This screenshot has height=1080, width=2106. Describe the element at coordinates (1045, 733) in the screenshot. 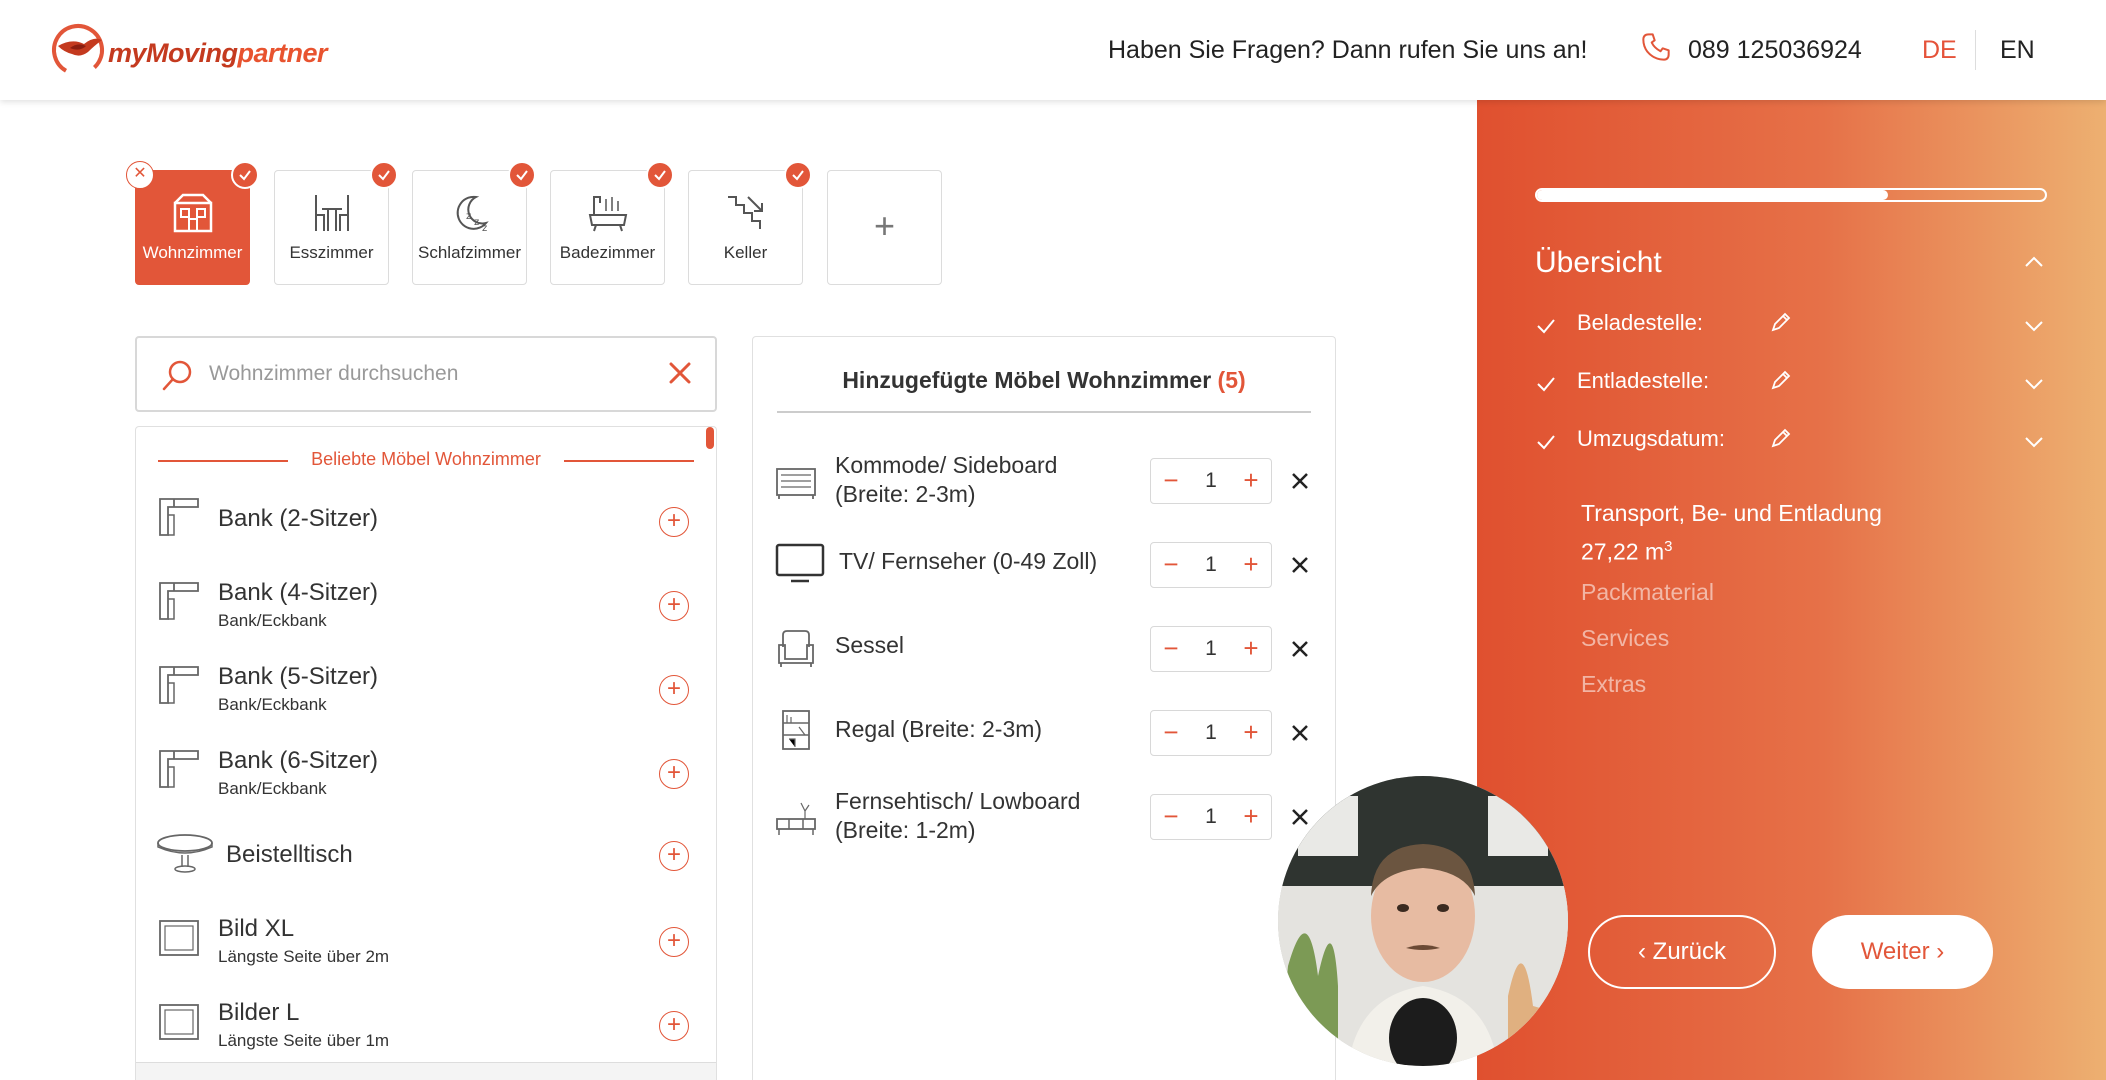

I see `added-item-row: Regal (Breite: 2-3m) − 1 +` at that location.